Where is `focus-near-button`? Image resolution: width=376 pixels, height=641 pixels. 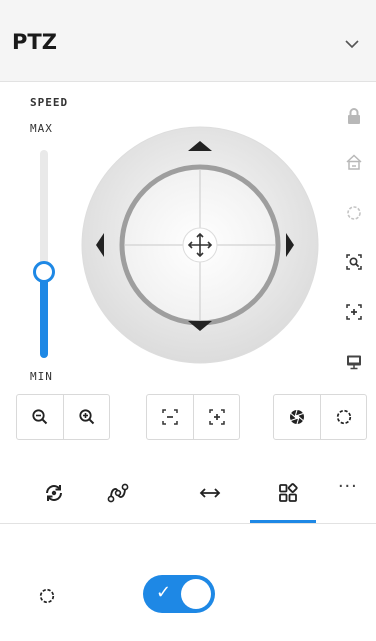 focus-near-button is located at coordinates (170, 417).